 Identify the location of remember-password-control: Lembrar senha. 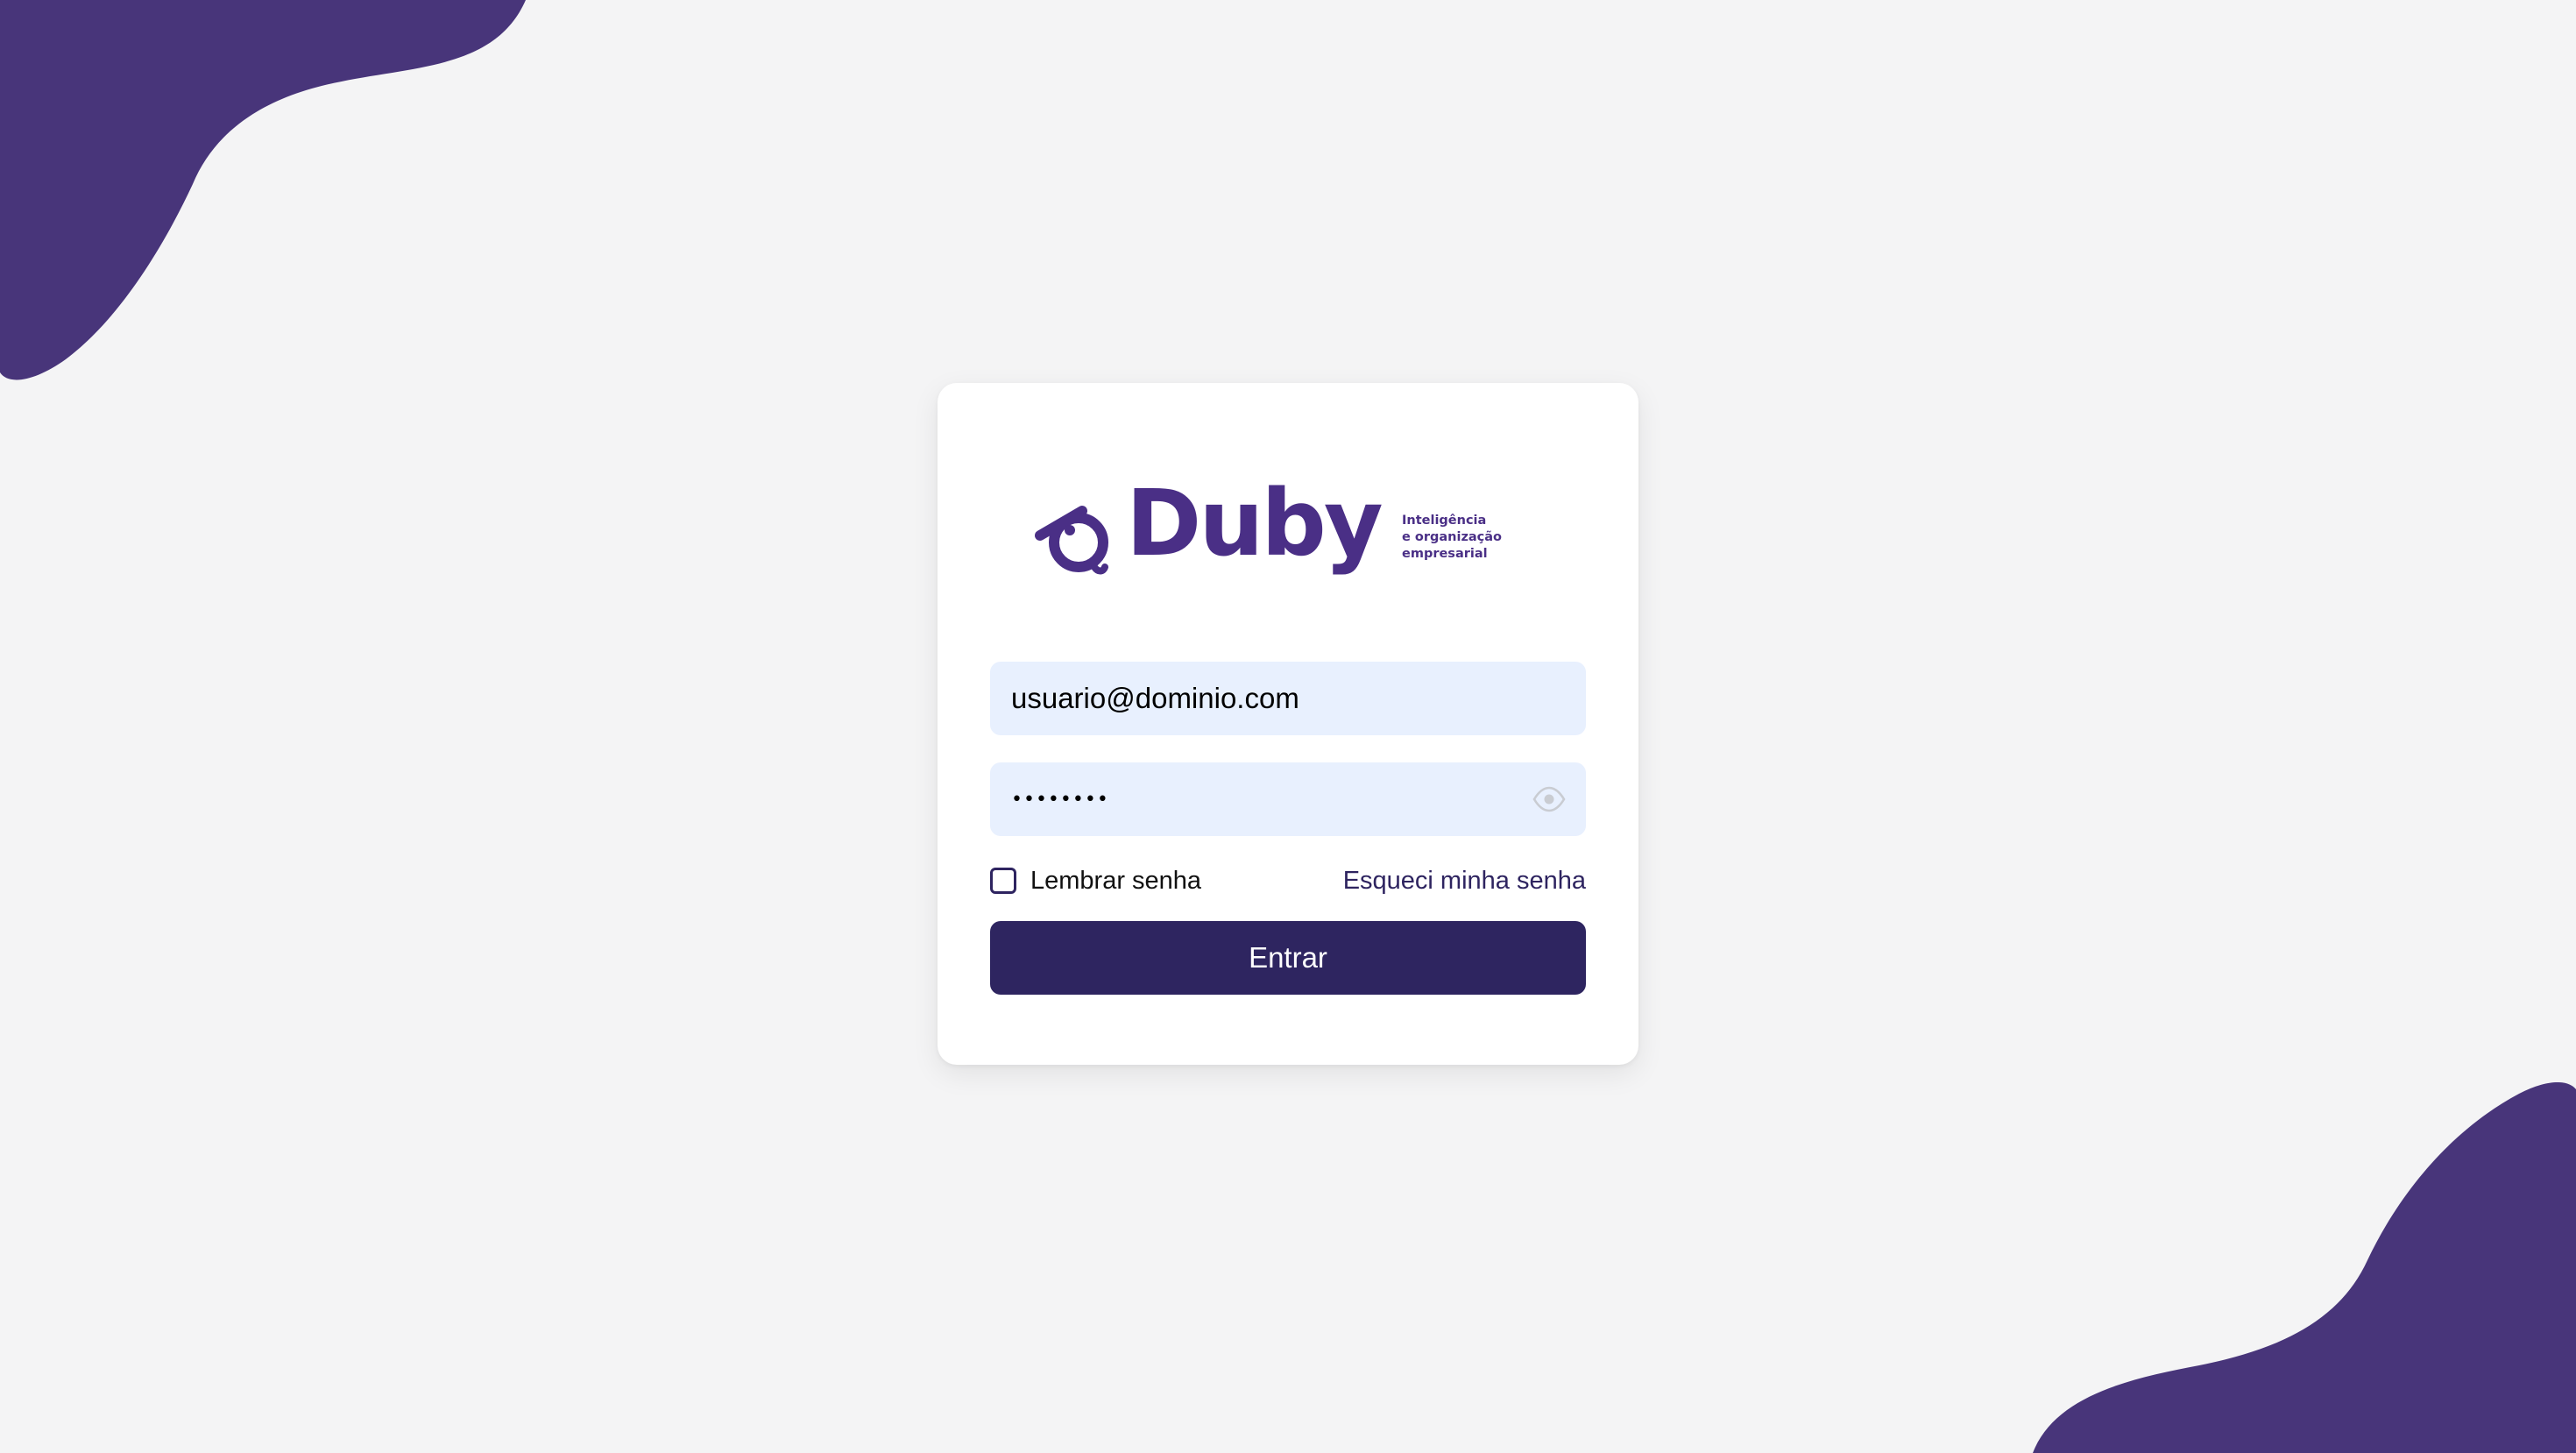
(1095, 880).